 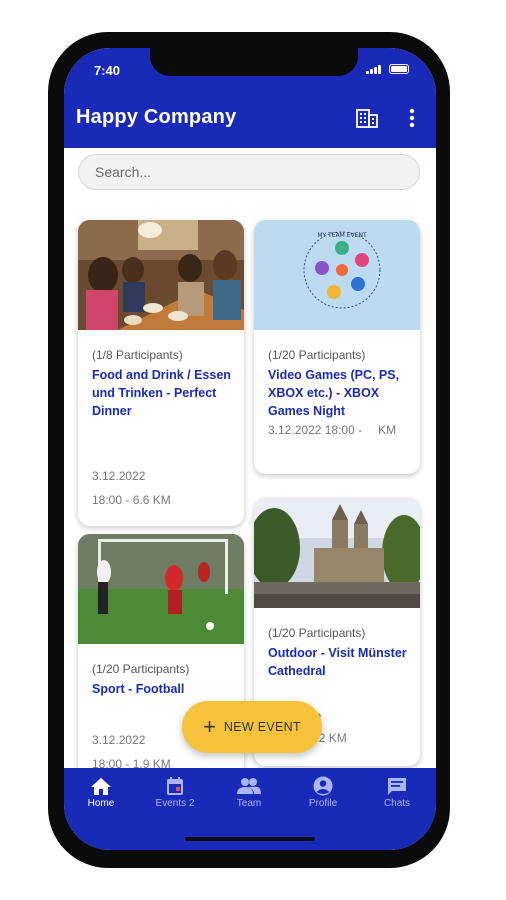 I want to click on signal-icon, so click(x=374, y=69).